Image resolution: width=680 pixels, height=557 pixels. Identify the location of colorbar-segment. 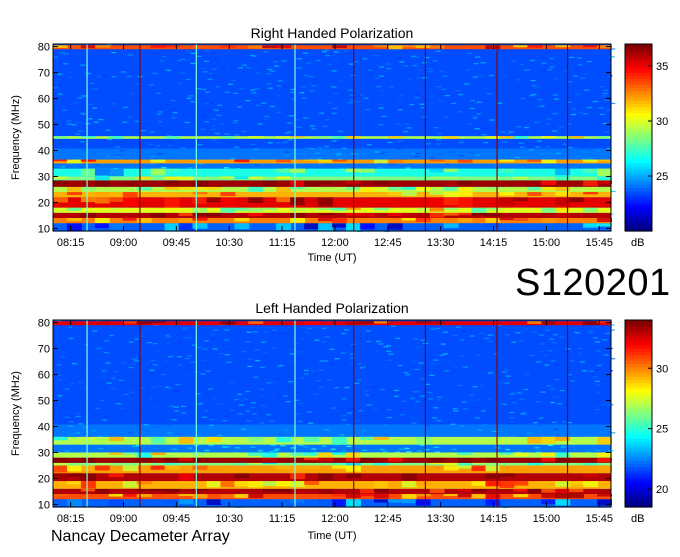
(638, 322).